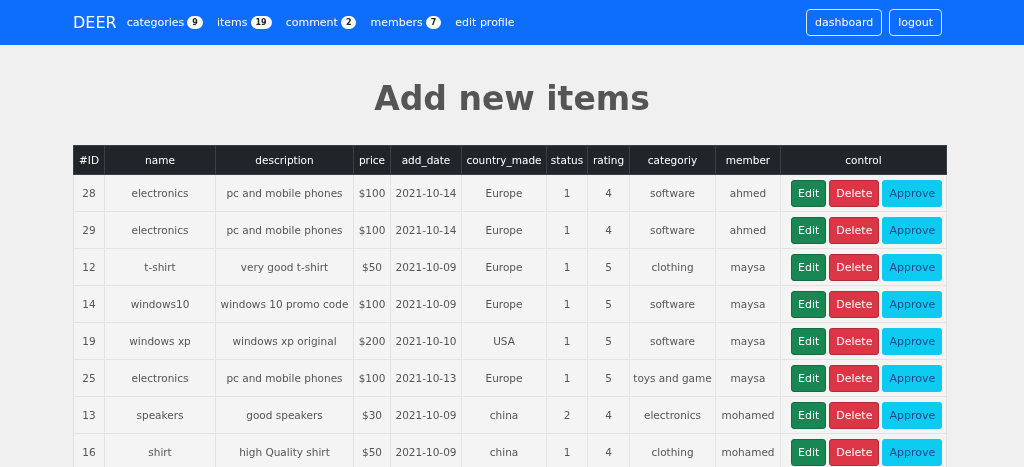 Image resolution: width=1024 pixels, height=467 pixels. Describe the element at coordinates (89, 415) in the screenshot. I see `id-cell: 13` at that location.